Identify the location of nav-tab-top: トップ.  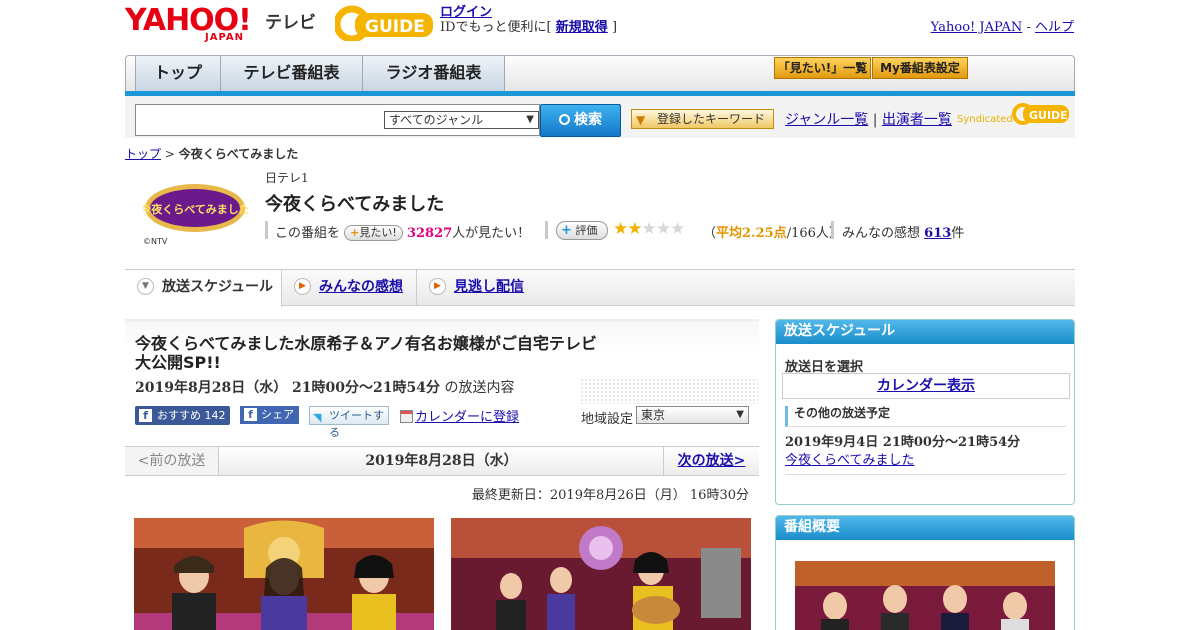
(178, 73).